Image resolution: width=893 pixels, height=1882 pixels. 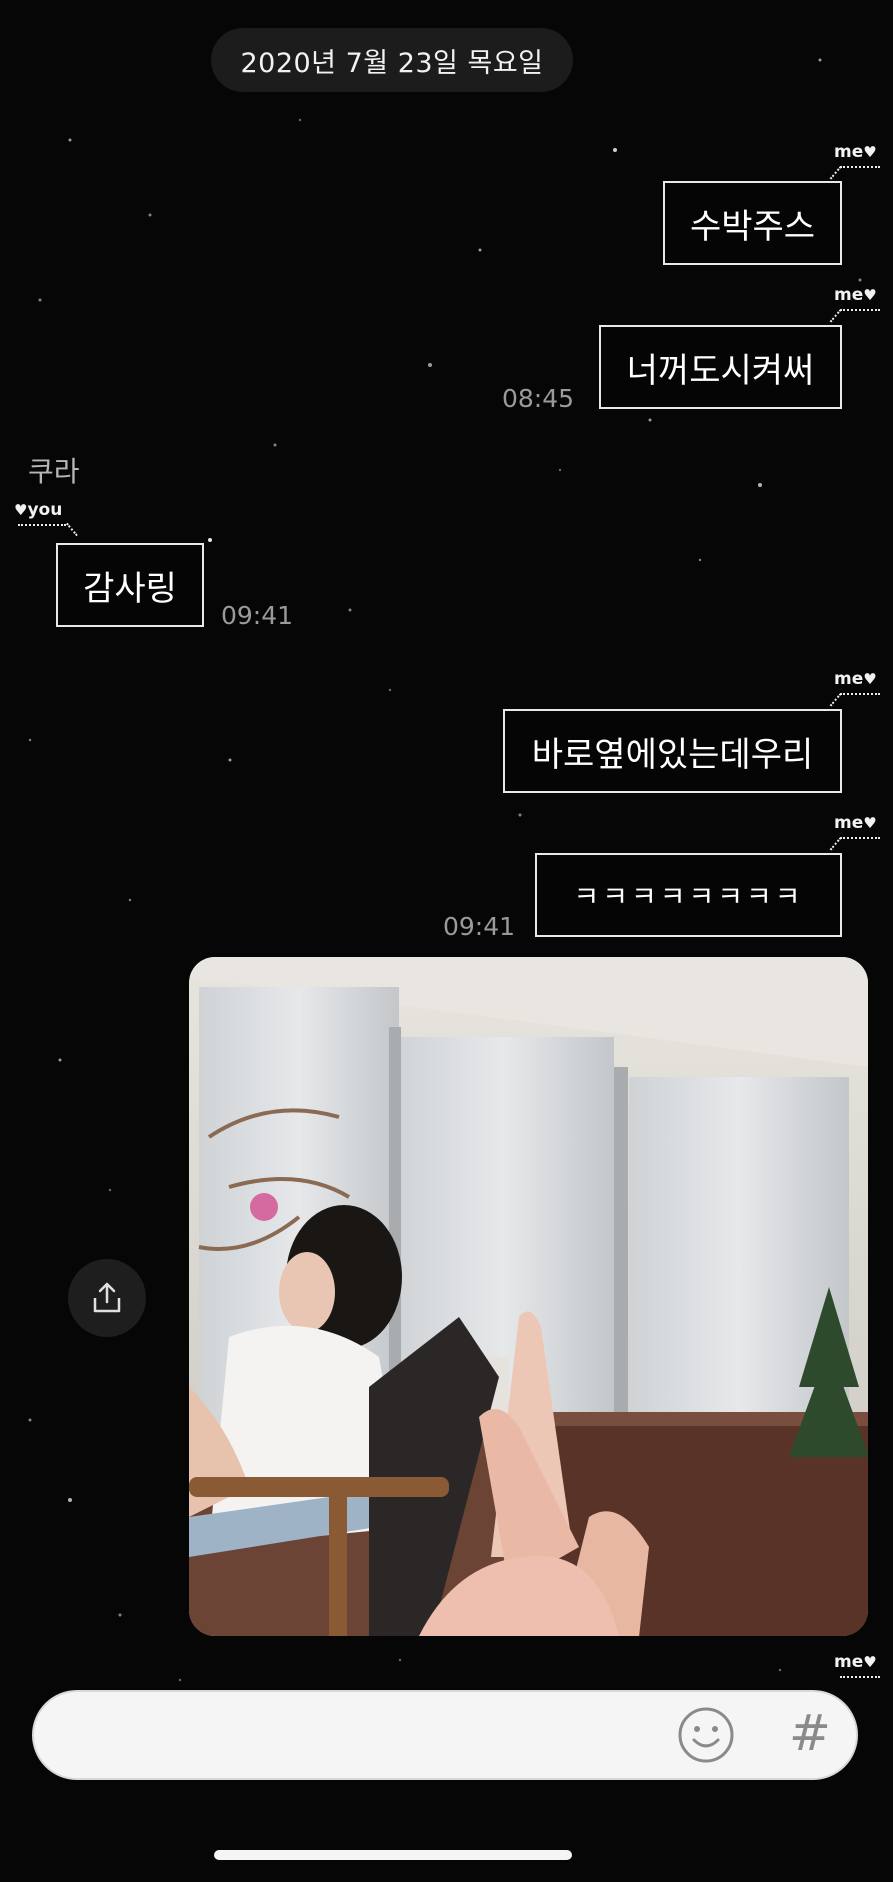 What do you see at coordinates (393, 1855) in the screenshot?
I see `home-indicator` at bounding box center [393, 1855].